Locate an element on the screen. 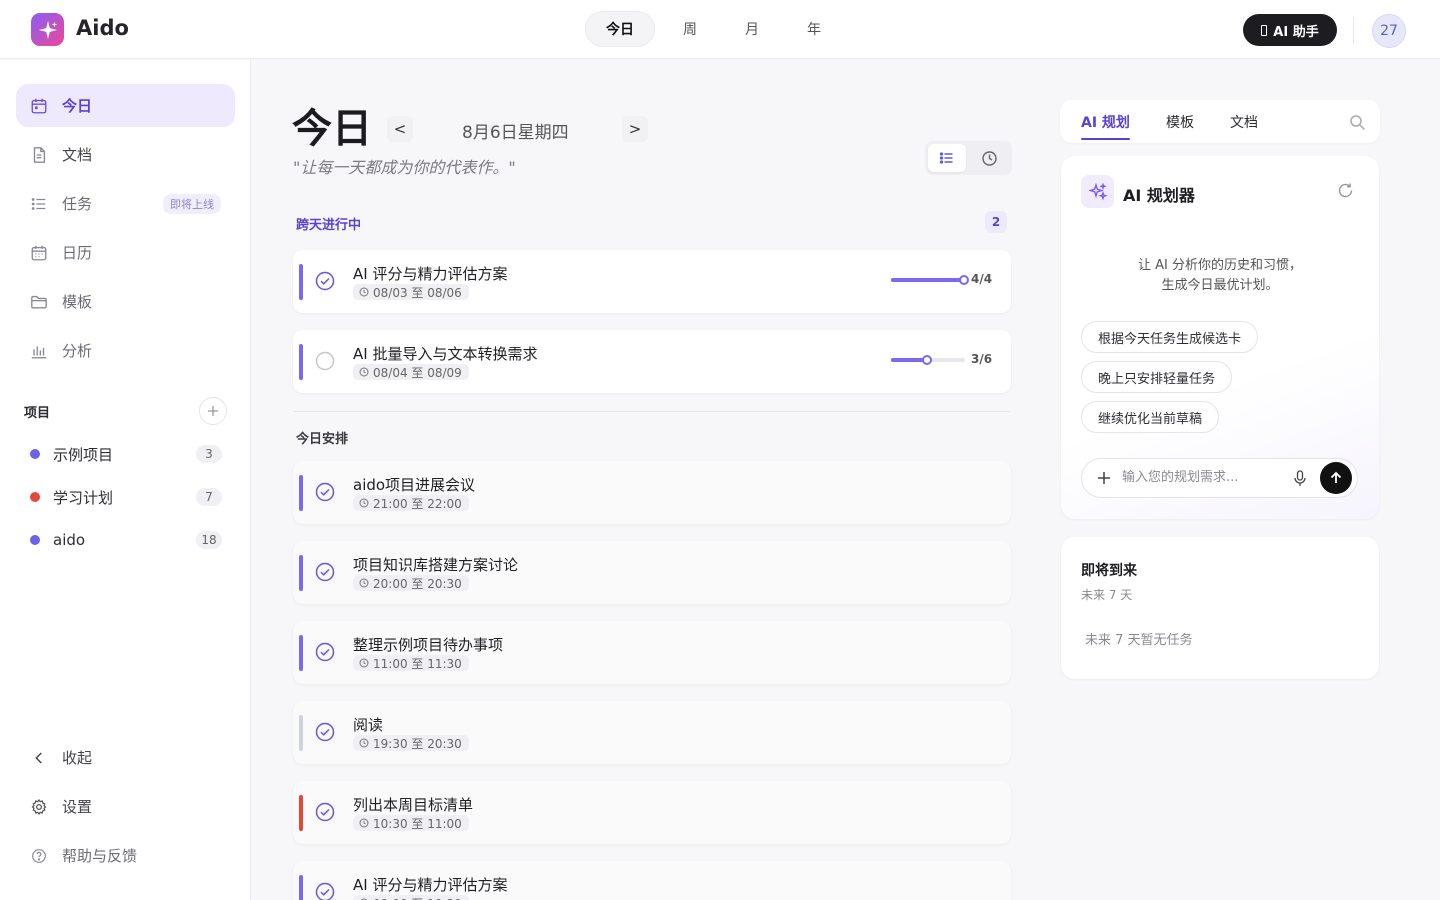 Image resolution: width=1440 pixels, height=900 pixels. search-icon is located at coordinates (1357, 122).